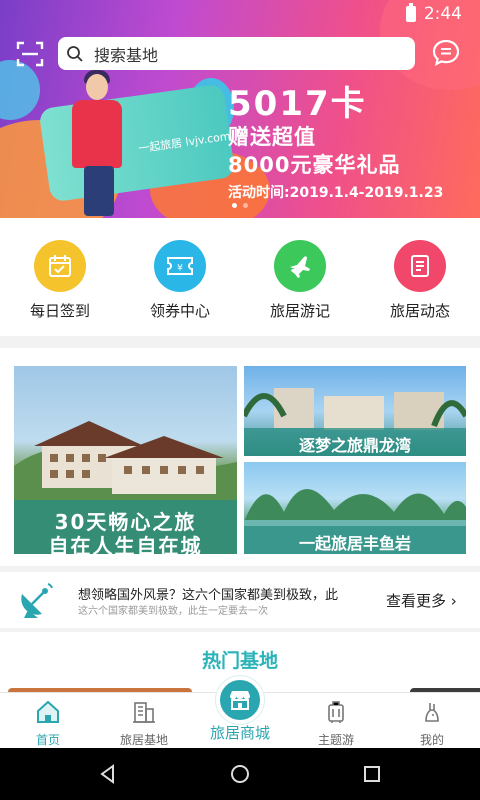 The image size is (480, 800). I want to click on quick-nav-label: 每日签到, so click(59, 311).